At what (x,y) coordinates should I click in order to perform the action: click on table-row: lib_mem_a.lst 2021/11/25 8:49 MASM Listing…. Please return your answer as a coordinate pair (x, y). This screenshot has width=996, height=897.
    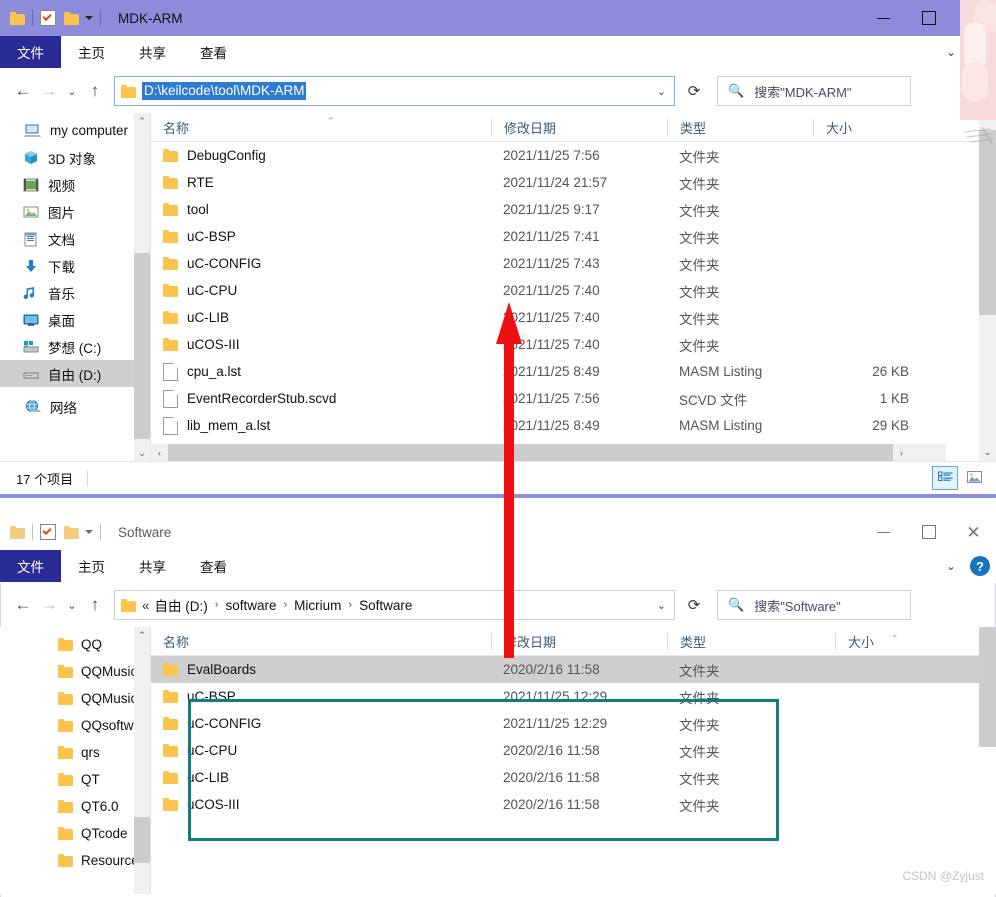
    Looking at the image, I should click on (573, 425).